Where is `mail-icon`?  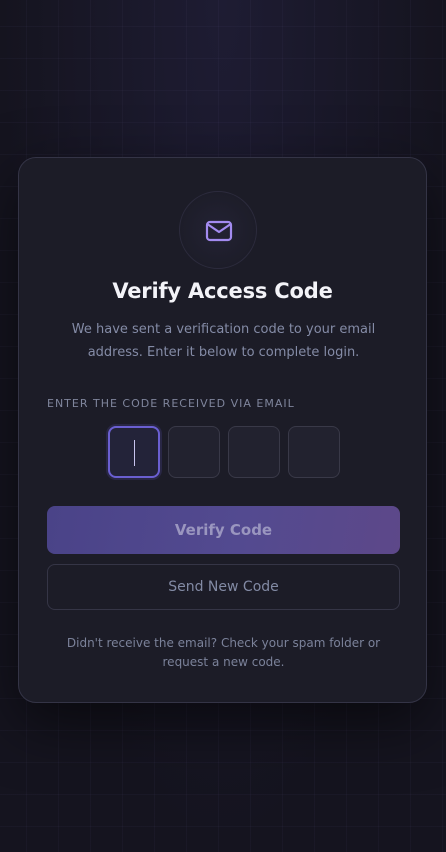
mail-icon is located at coordinates (219, 231).